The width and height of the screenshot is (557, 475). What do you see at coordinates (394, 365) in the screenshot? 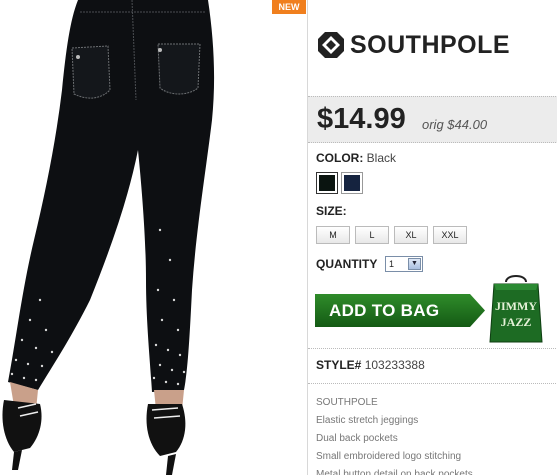
I see `style-value: 103233388` at bounding box center [394, 365].